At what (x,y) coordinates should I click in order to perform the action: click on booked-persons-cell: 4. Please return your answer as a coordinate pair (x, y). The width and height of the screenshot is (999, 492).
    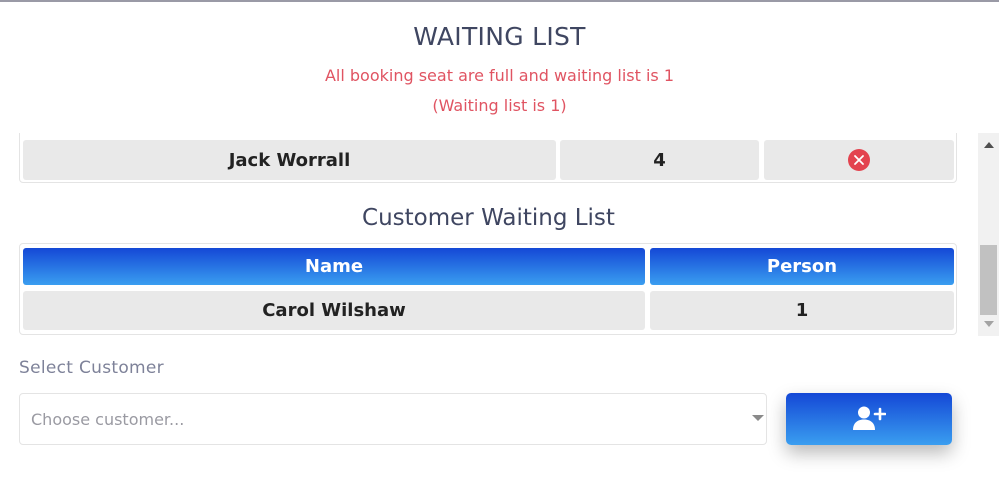
    Looking at the image, I should click on (659, 160).